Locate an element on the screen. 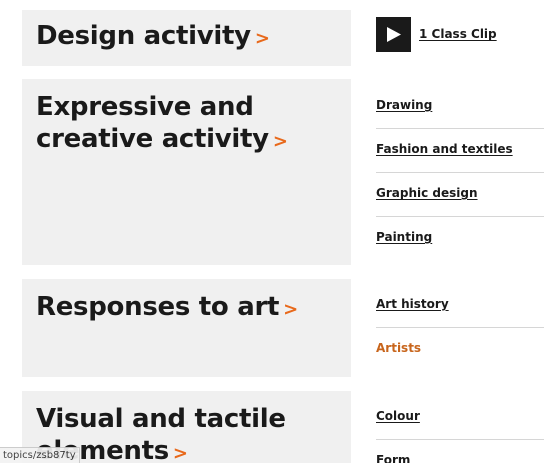  list-item: Graphic design is located at coordinates (460, 195).